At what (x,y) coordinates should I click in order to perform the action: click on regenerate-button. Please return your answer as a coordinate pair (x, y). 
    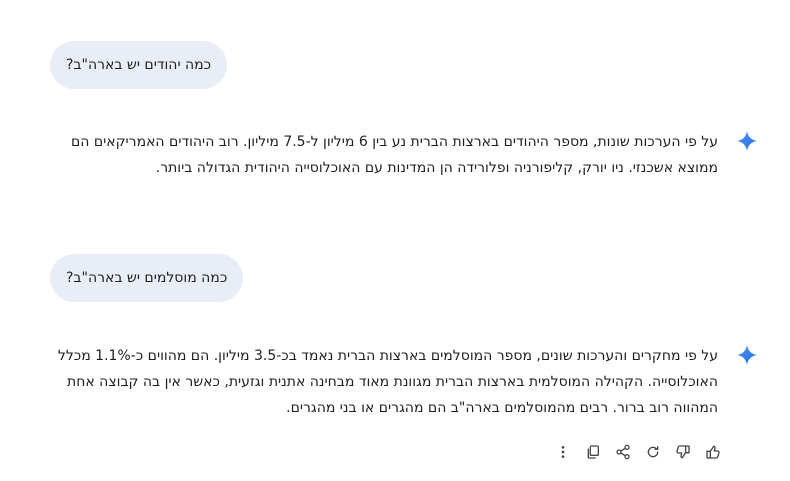
    Looking at the image, I should click on (653, 452).